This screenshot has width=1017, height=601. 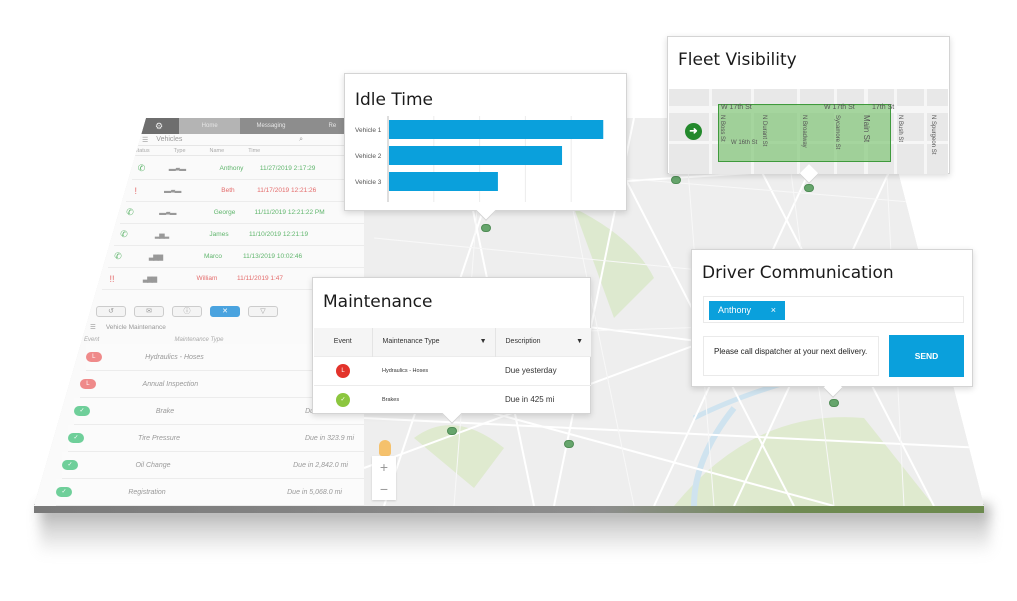 I want to click on street-label: W 17th St, so click(x=736, y=107).